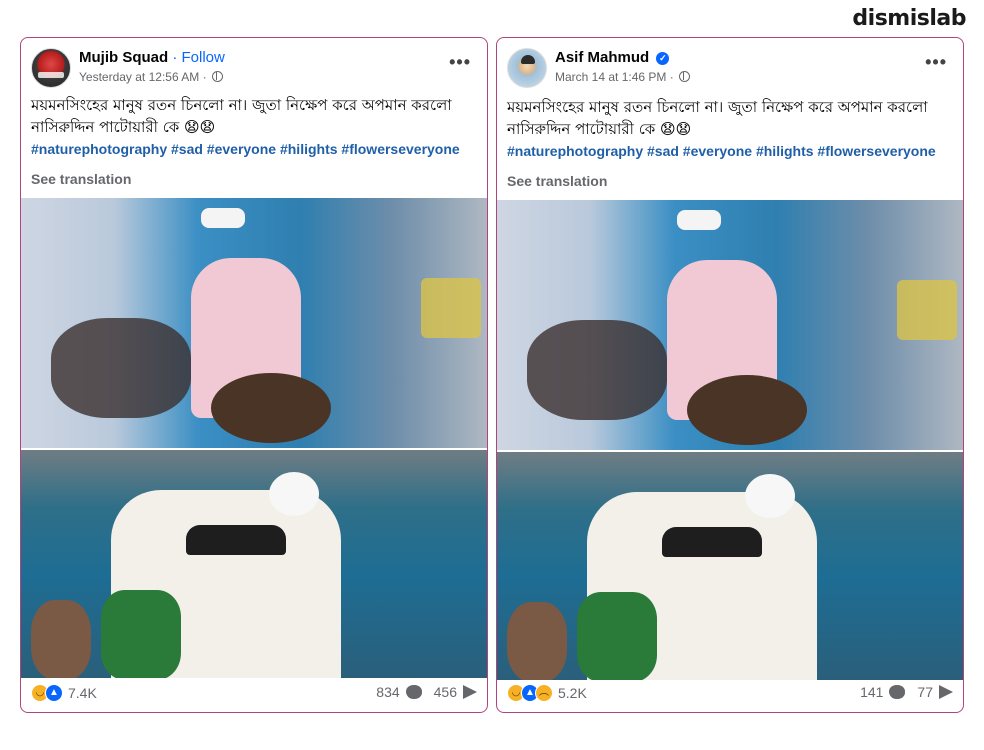  What do you see at coordinates (123, 57) in the screenshot?
I see `author-name: Mujib Squad` at bounding box center [123, 57].